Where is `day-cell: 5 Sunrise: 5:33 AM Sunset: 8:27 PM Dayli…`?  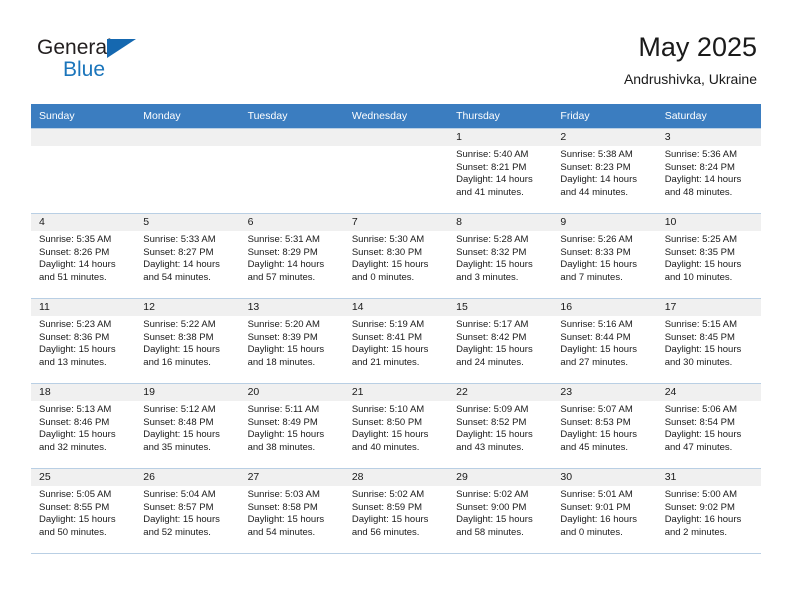 day-cell: 5 Sunrise: 5:33 AM Sunset: 8:27 PM Dayli… is located at coordinates (187, 256).